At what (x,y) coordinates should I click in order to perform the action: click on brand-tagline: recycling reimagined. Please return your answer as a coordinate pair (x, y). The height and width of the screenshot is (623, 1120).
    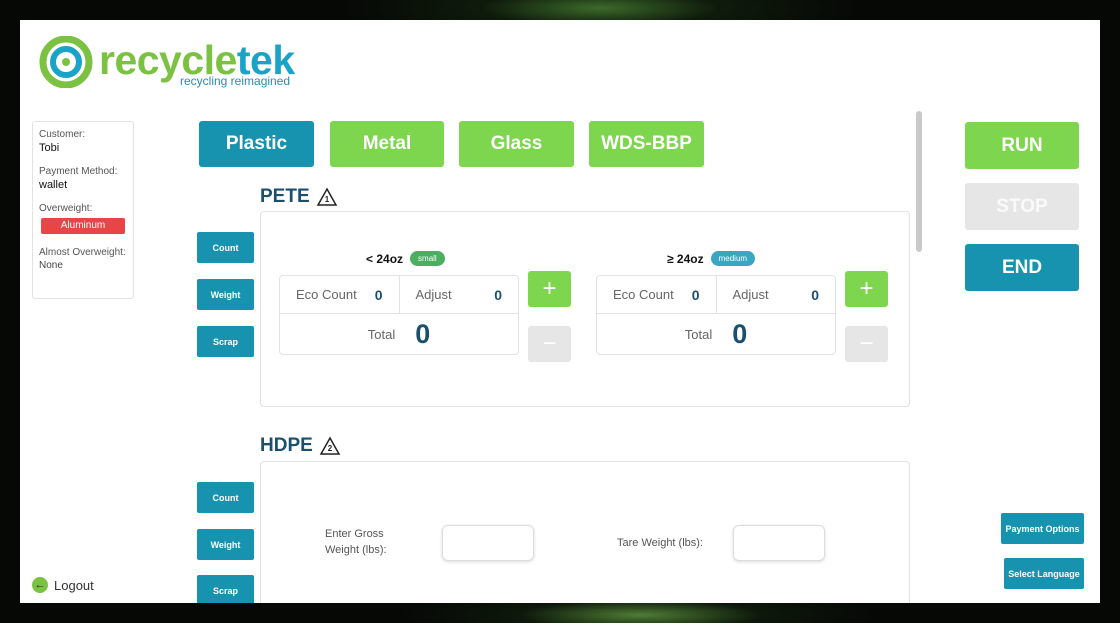
    Looking at the image, I should click on (235, 81).